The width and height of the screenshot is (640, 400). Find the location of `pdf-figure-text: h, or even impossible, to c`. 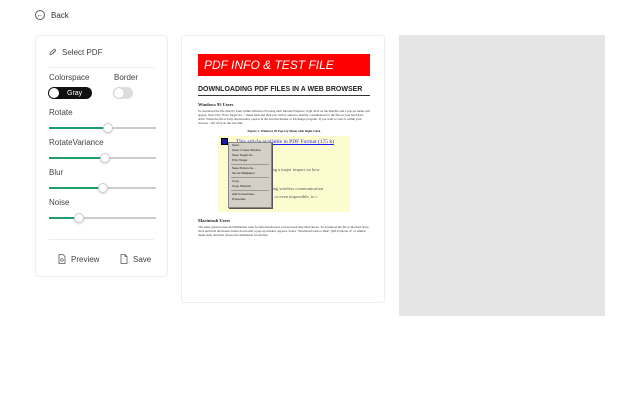

pdf-figure-text: h, or even impossible, to c is located at coordinates (294, 196).